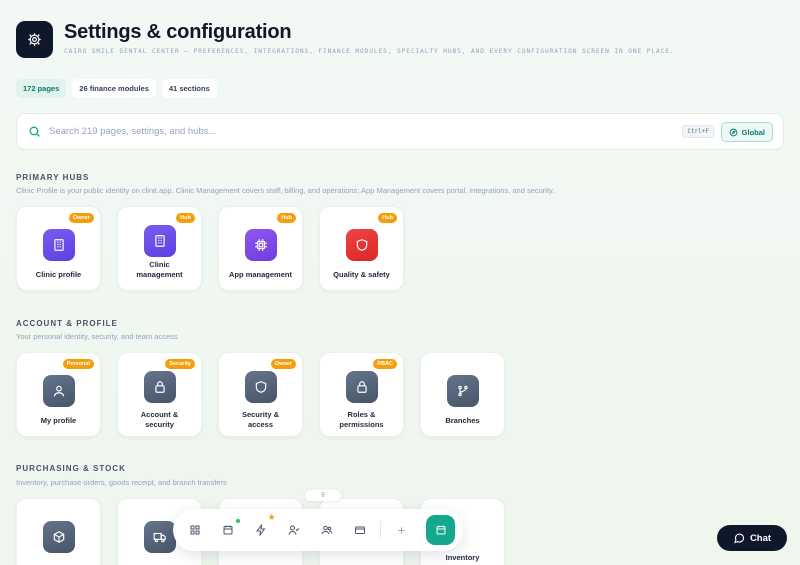 The image size is (800, 565). What do you see at coordinates (237, 521) in the screenshot?
I see `status-dot` at bounding box center [237, 521].